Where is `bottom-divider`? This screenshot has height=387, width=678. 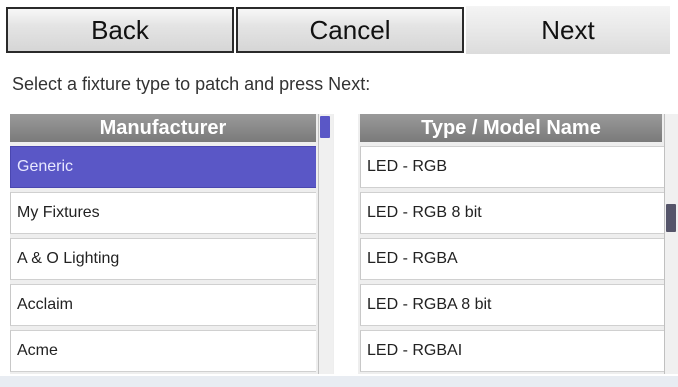
bottom-divider is located at coordinates (339, 381).